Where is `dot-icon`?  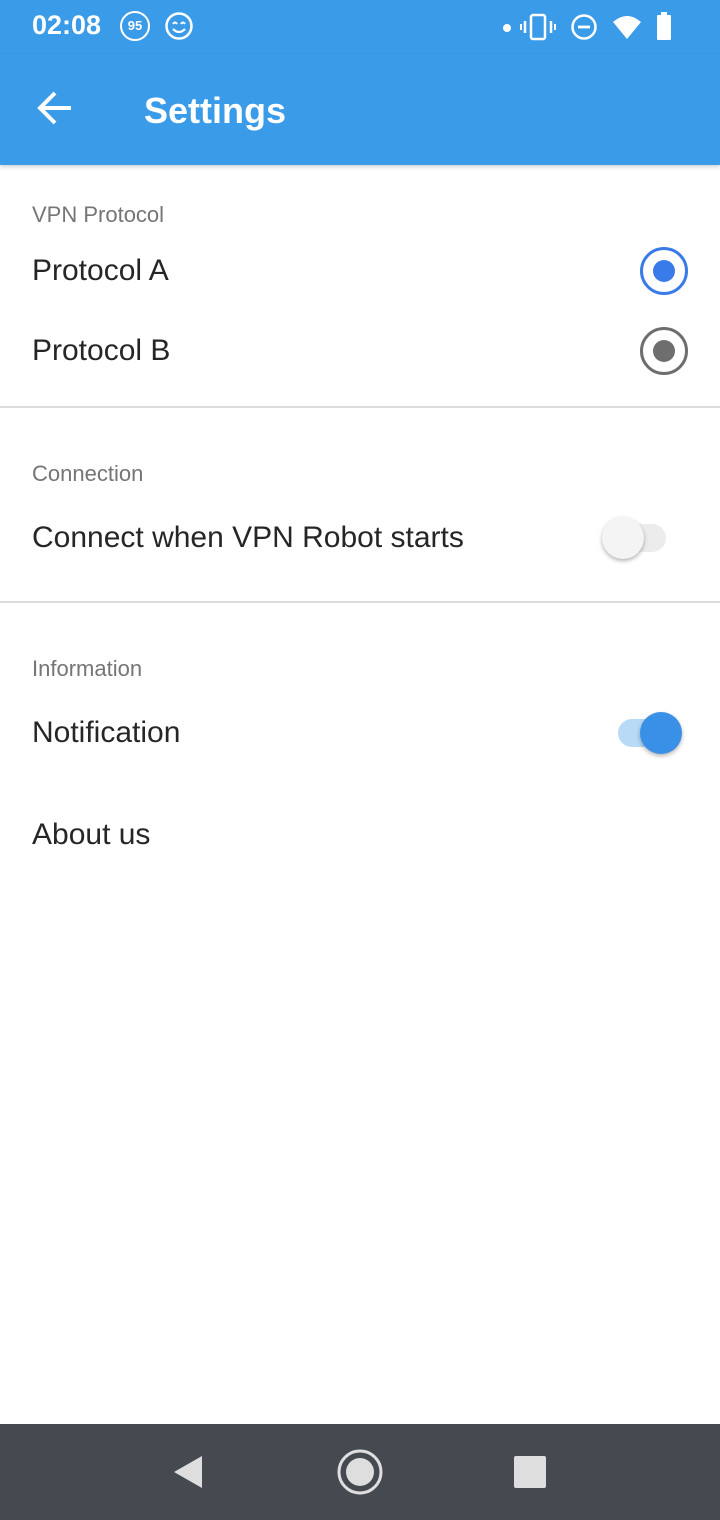
dot-icon is located at coordinates (507, 28).